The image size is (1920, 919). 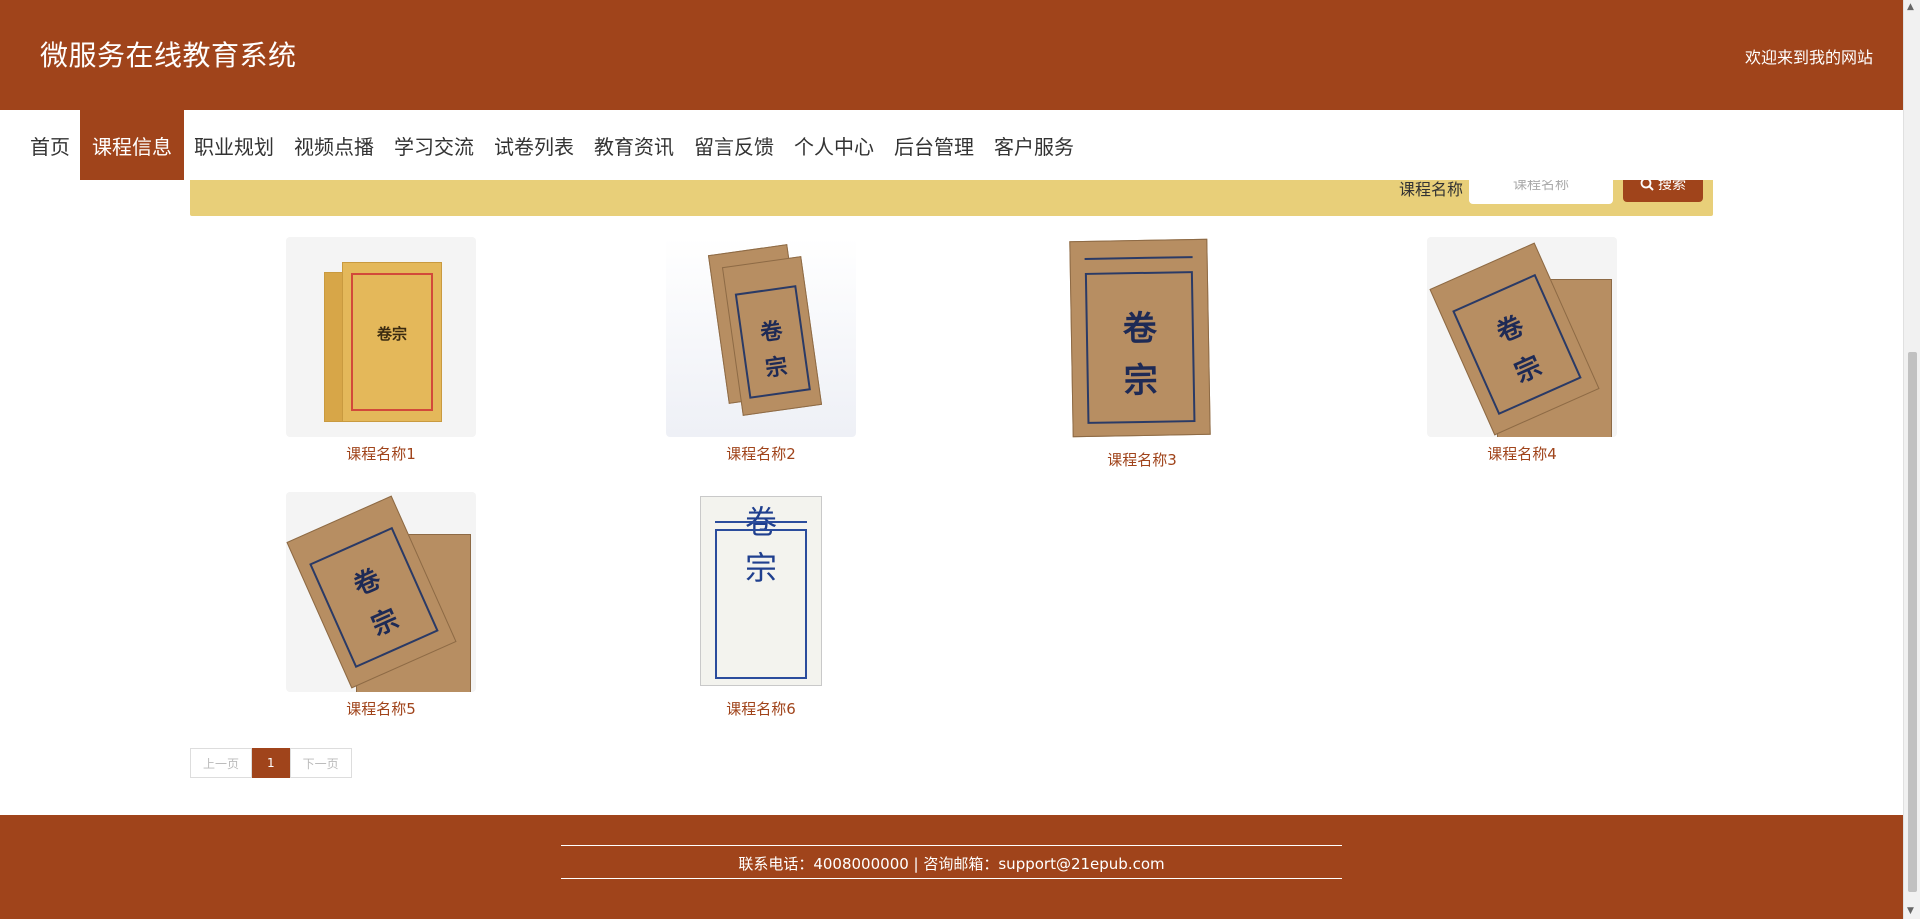 What do you see at coordinates (1034, 145) in the screenshot?
I see `nav-item-support: 客户服务` at bounding box center [1034, 145].